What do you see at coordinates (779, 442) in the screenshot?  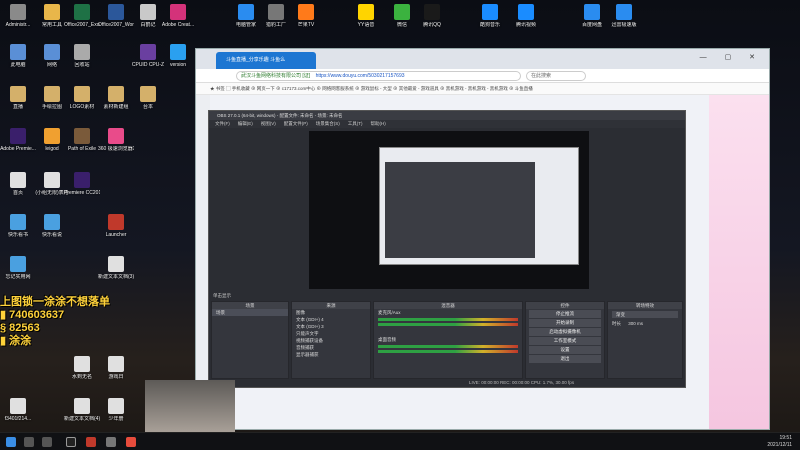 I see `system-clock: 19:51 2021/12/11` at bounding box center [779, 442].